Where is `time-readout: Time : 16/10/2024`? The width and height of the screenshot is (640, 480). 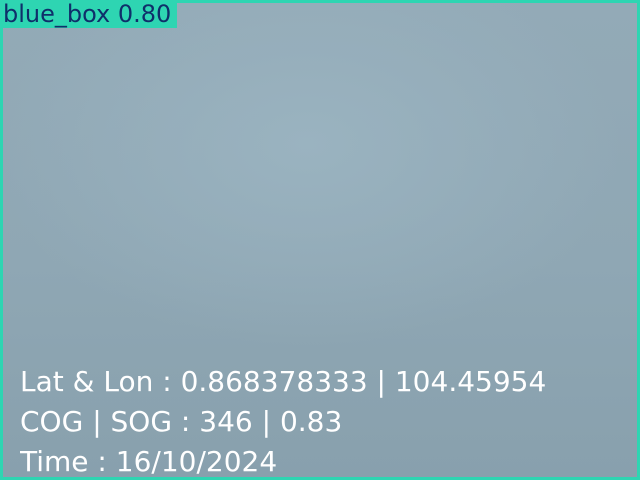
time-readout: Time : 16/10/2024 is located at coordinates (149, 461).